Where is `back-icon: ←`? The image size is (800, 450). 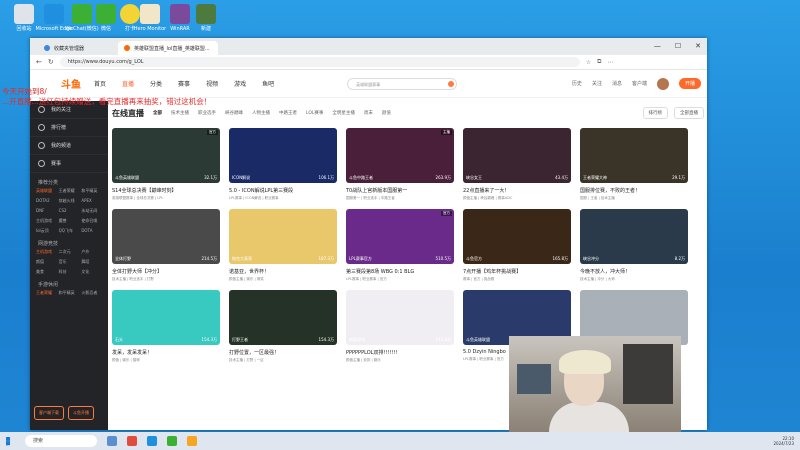
back-icon: ← is located at coordinates (39, 62).